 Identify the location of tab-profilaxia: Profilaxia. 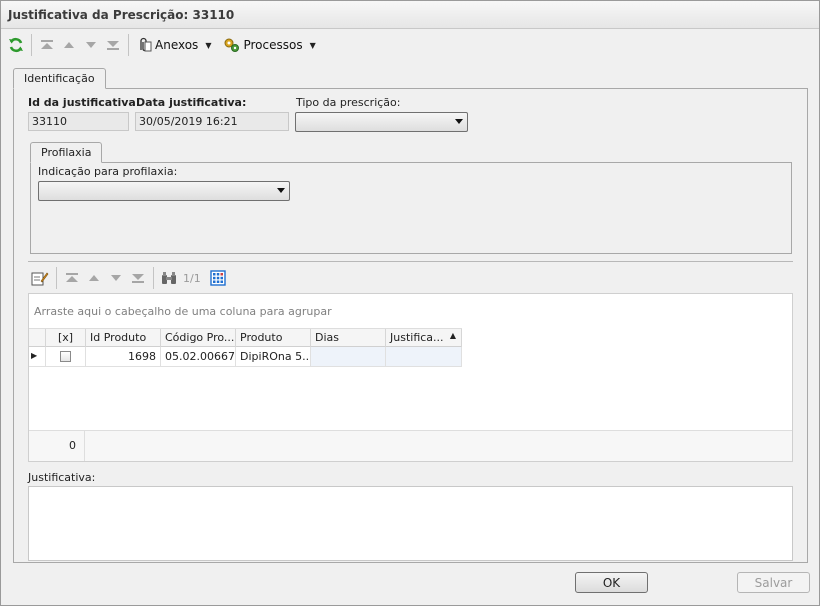
(66, 152).